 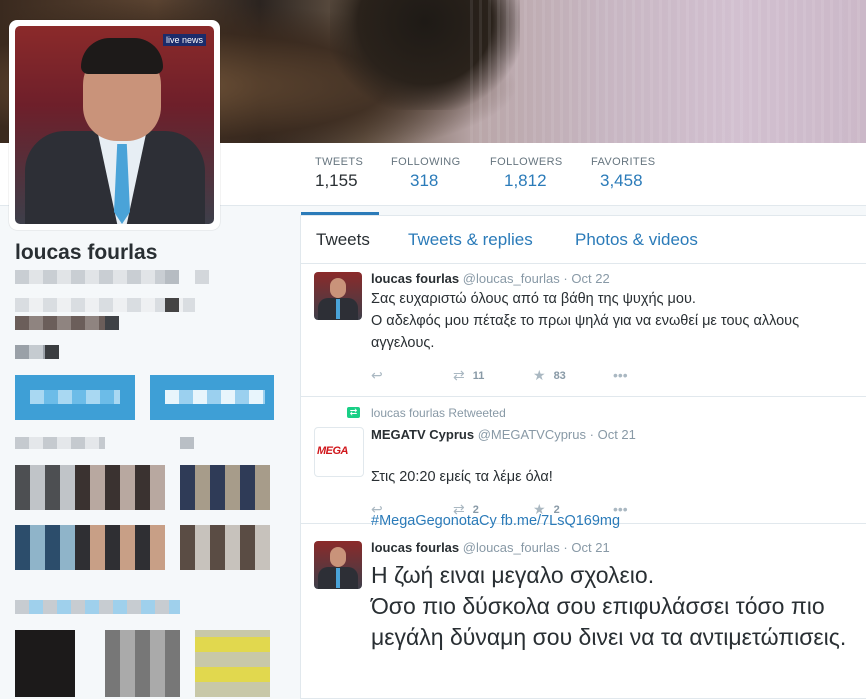 What do you see at coordinates (636, 240) in the screenshot?
I see `tab-photos-videos: Photos & videos` at bounding box center [636, 240].